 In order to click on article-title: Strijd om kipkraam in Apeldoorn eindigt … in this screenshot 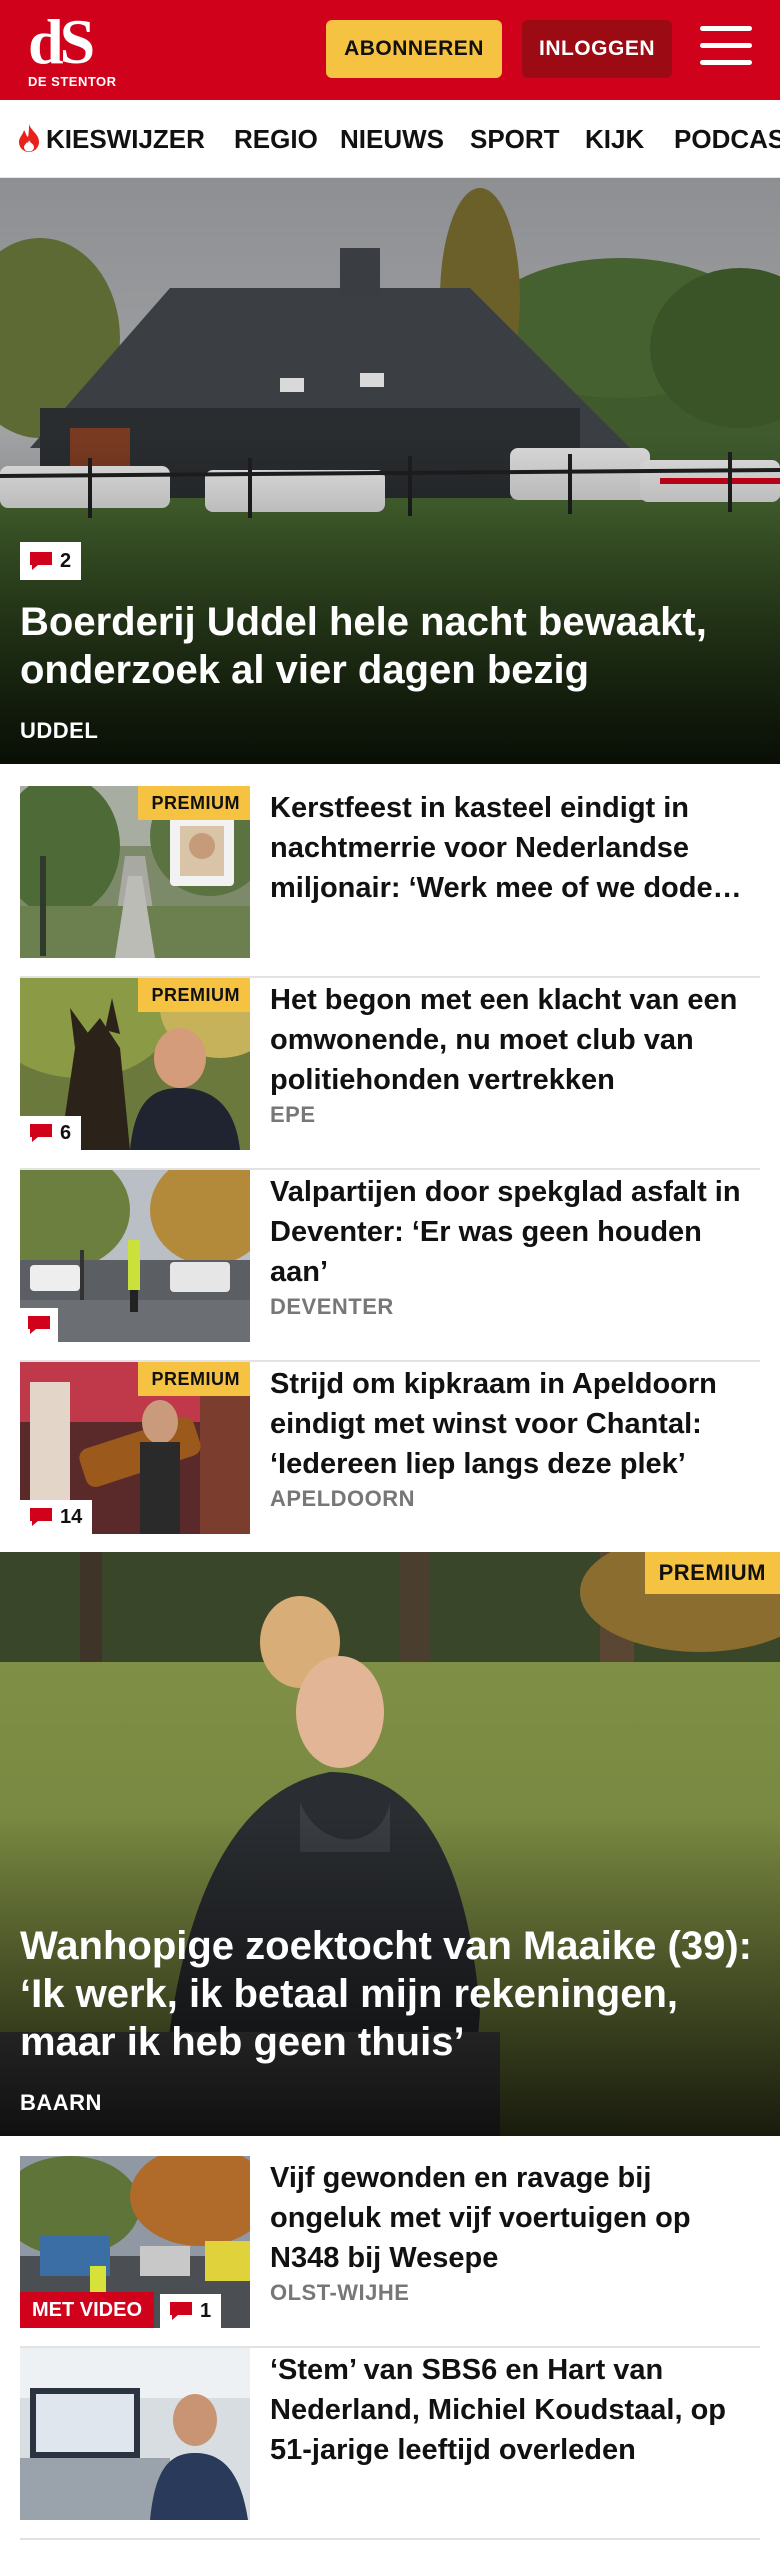, I will do `click(515, 1424)`.